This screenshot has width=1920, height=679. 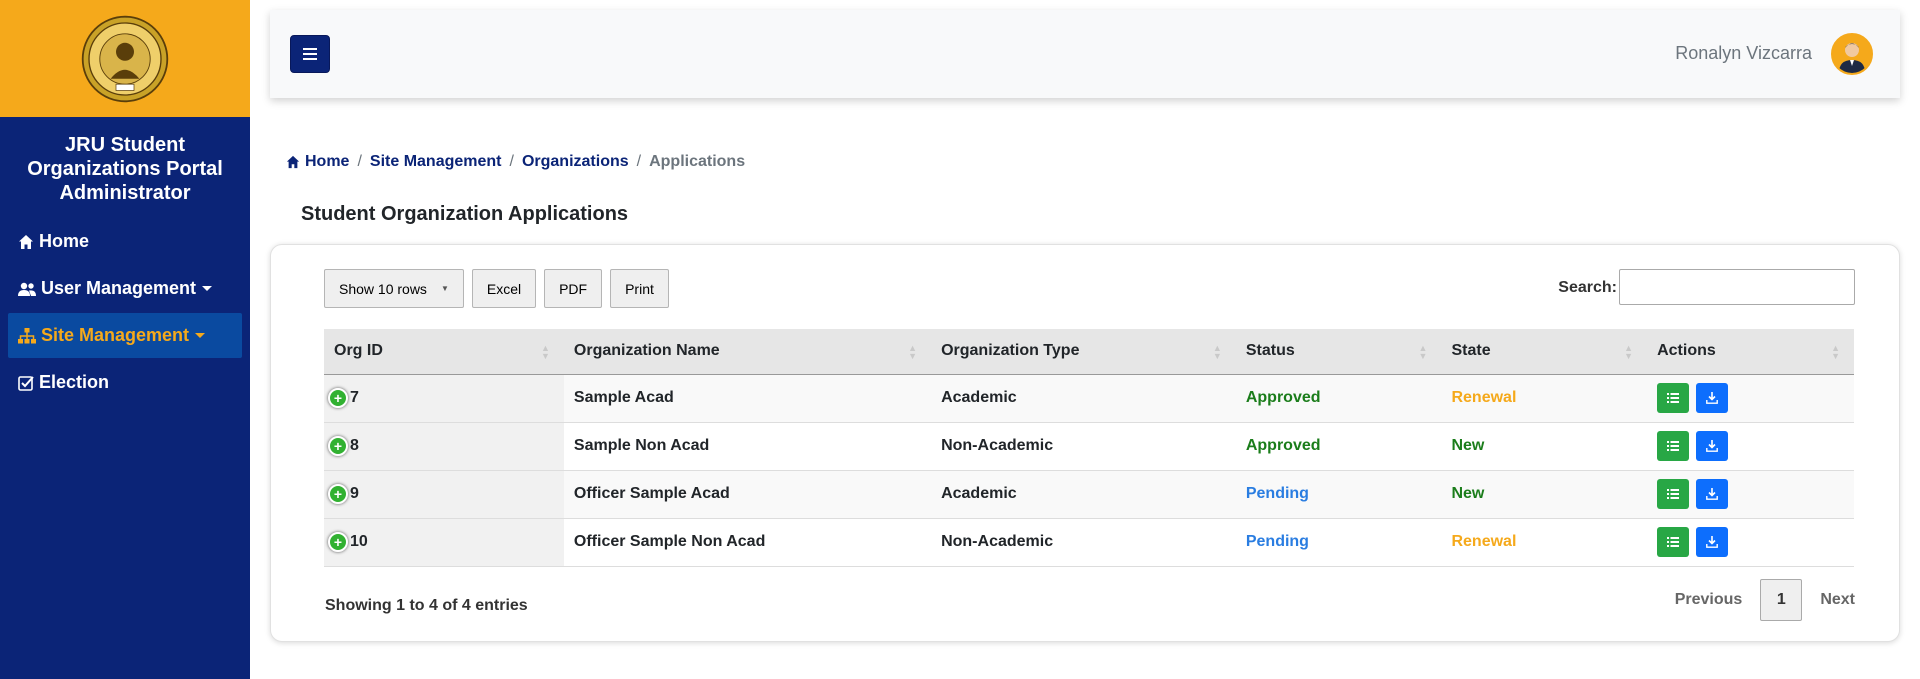 I want to click on column-header-organization-type: Organization Type ▲ ▼, so click(x=1083, y=352).